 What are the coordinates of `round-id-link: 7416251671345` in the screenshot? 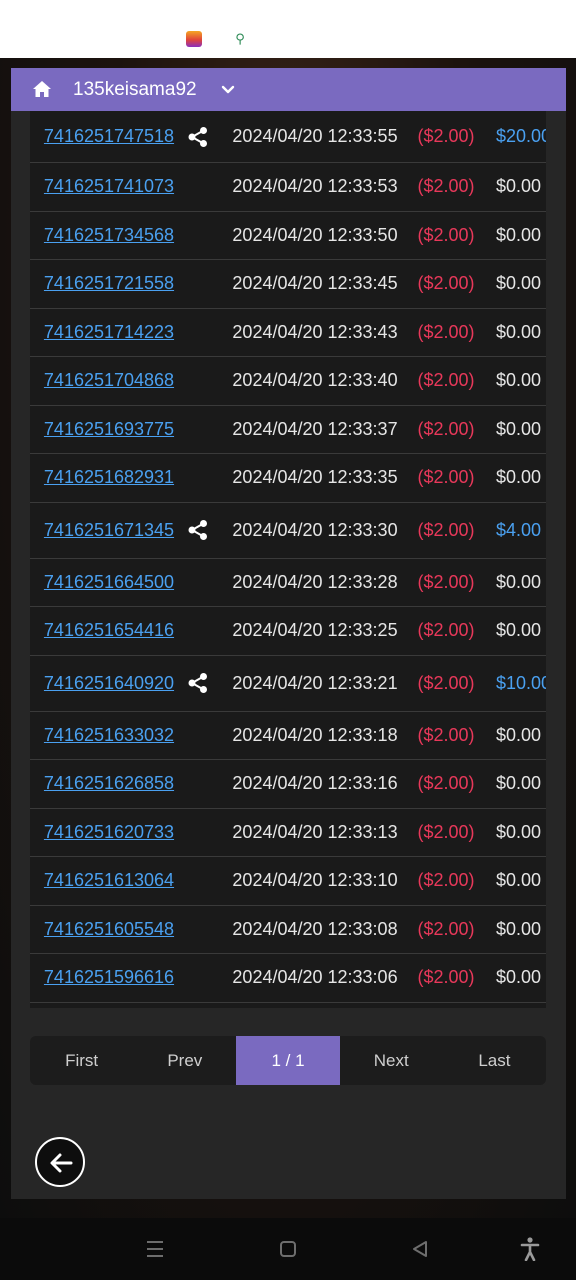 It's located at (109, 530).